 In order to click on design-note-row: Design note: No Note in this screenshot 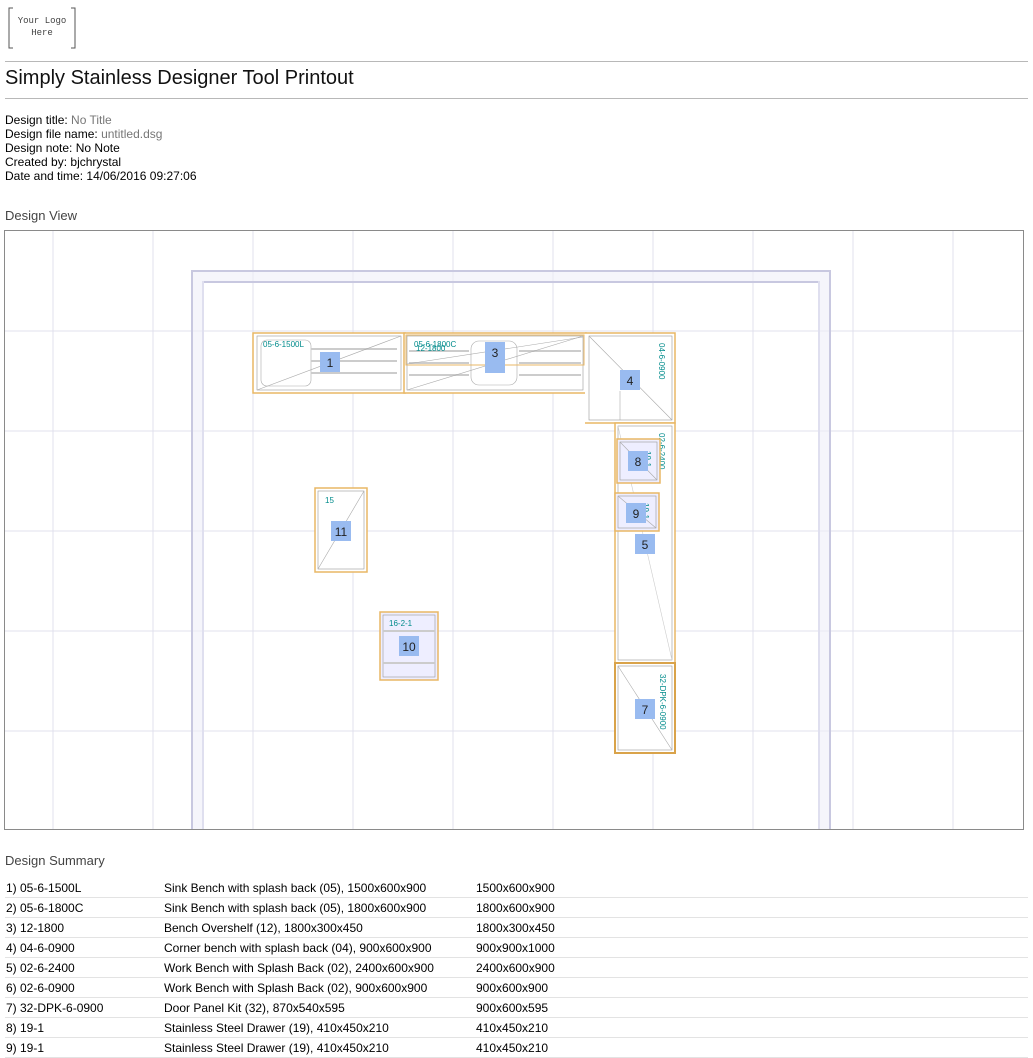, I will do `click(62, 148)`.